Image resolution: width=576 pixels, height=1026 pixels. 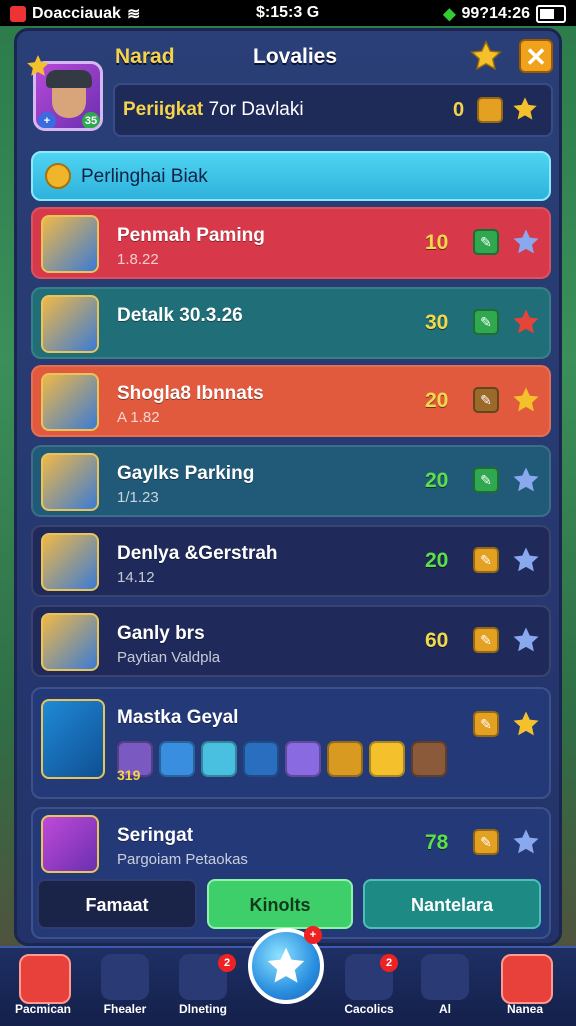 What do you see at coordinates (169, 657) in the screenshot?
I see `row-sub: Paytian Valdpla` at bounding box center [169, 657].